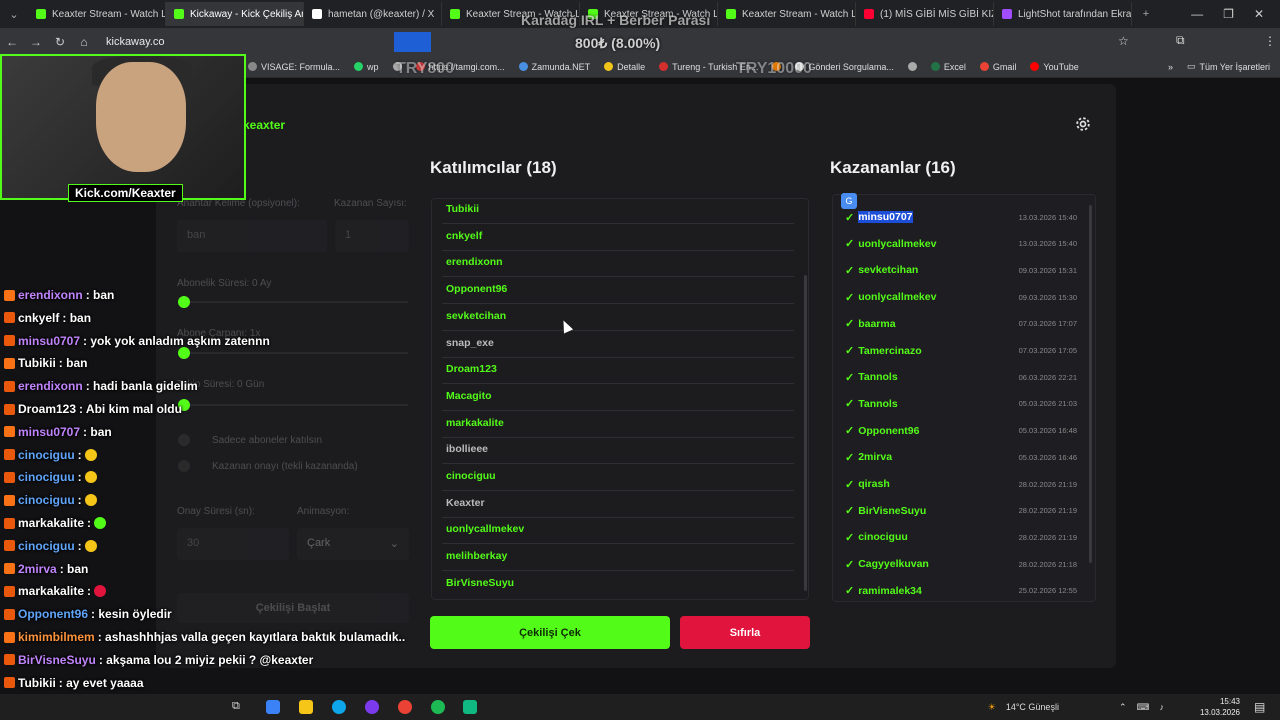 This screenshot has height=720, width=1280. Describe the element at coordinates (1259, 14) in the screenshot. I see `close-window-icon: ✕` at that location.